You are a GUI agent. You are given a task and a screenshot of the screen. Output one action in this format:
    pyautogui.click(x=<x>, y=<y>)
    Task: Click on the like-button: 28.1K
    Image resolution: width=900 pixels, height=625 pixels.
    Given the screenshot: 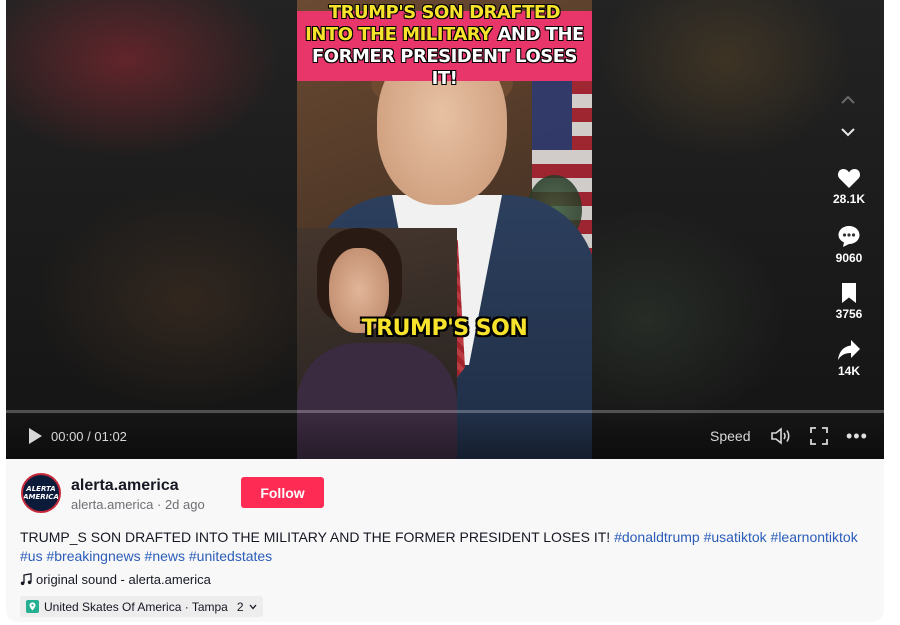 What is the action you would take?
    pyautogui.click(x=849, y=186)
    